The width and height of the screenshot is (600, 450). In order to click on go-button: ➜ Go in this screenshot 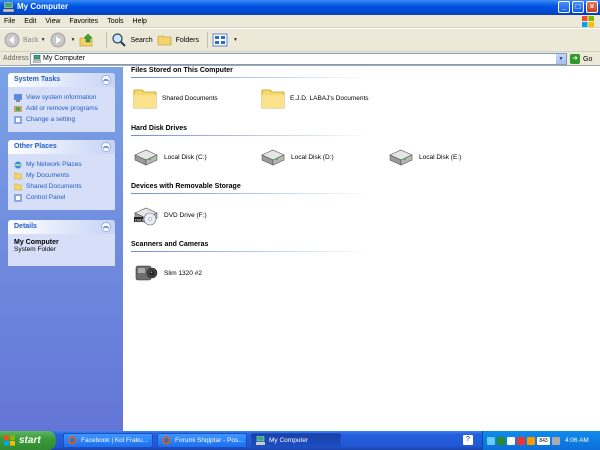, I will do `click(581, 59)`.